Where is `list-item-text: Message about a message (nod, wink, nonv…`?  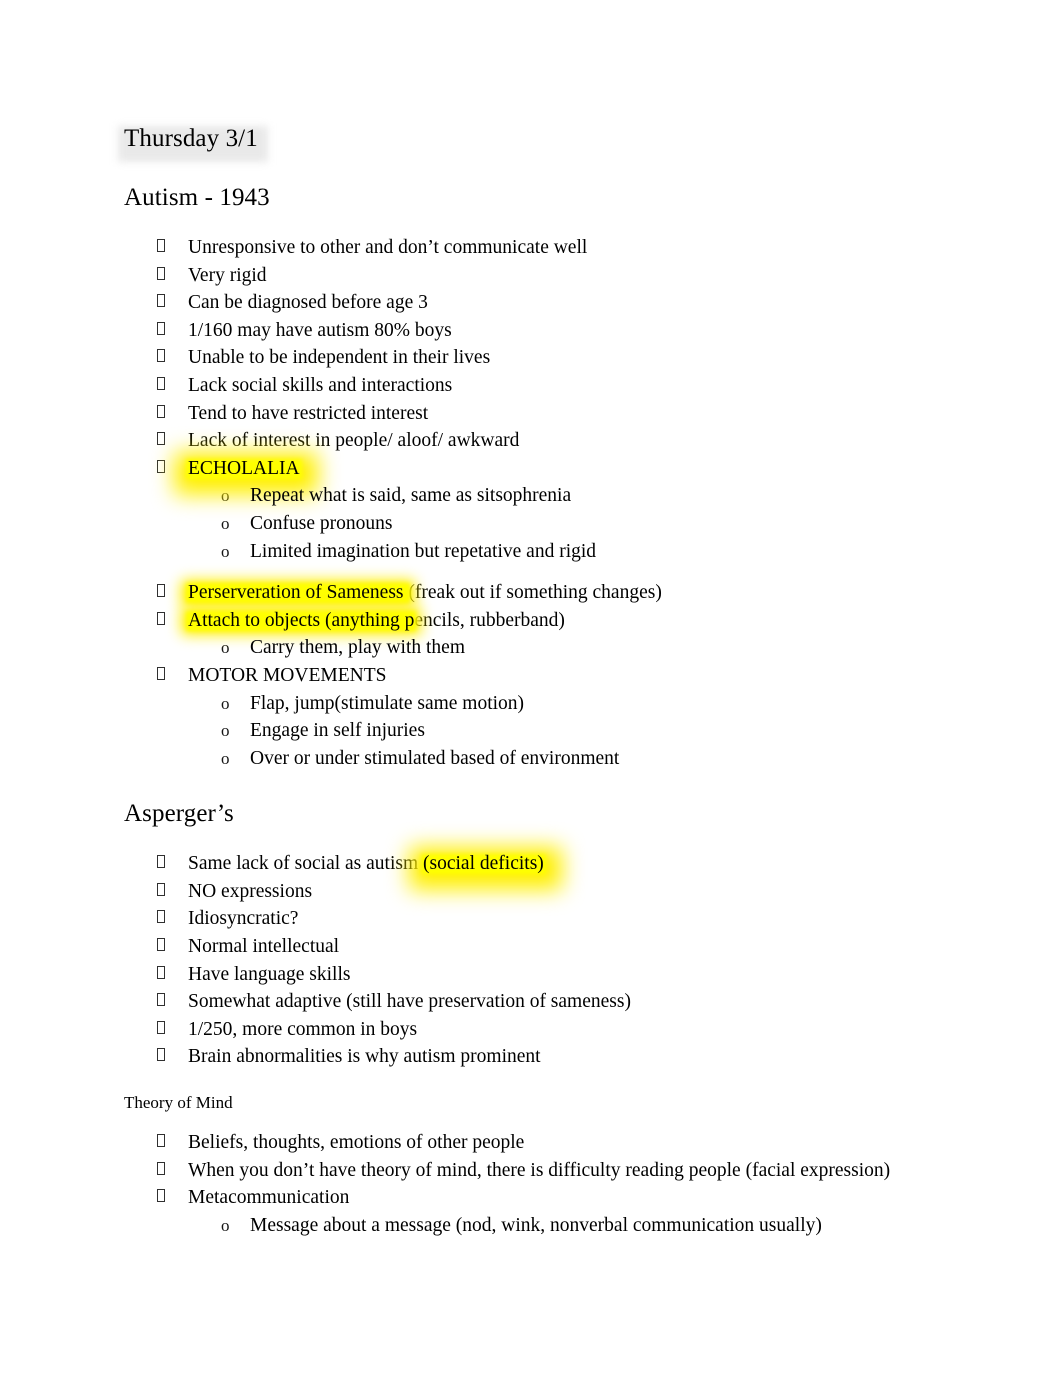 list-item-text: Message about a message (nod, wink, nonv… is located at coordinates (536, 1225).